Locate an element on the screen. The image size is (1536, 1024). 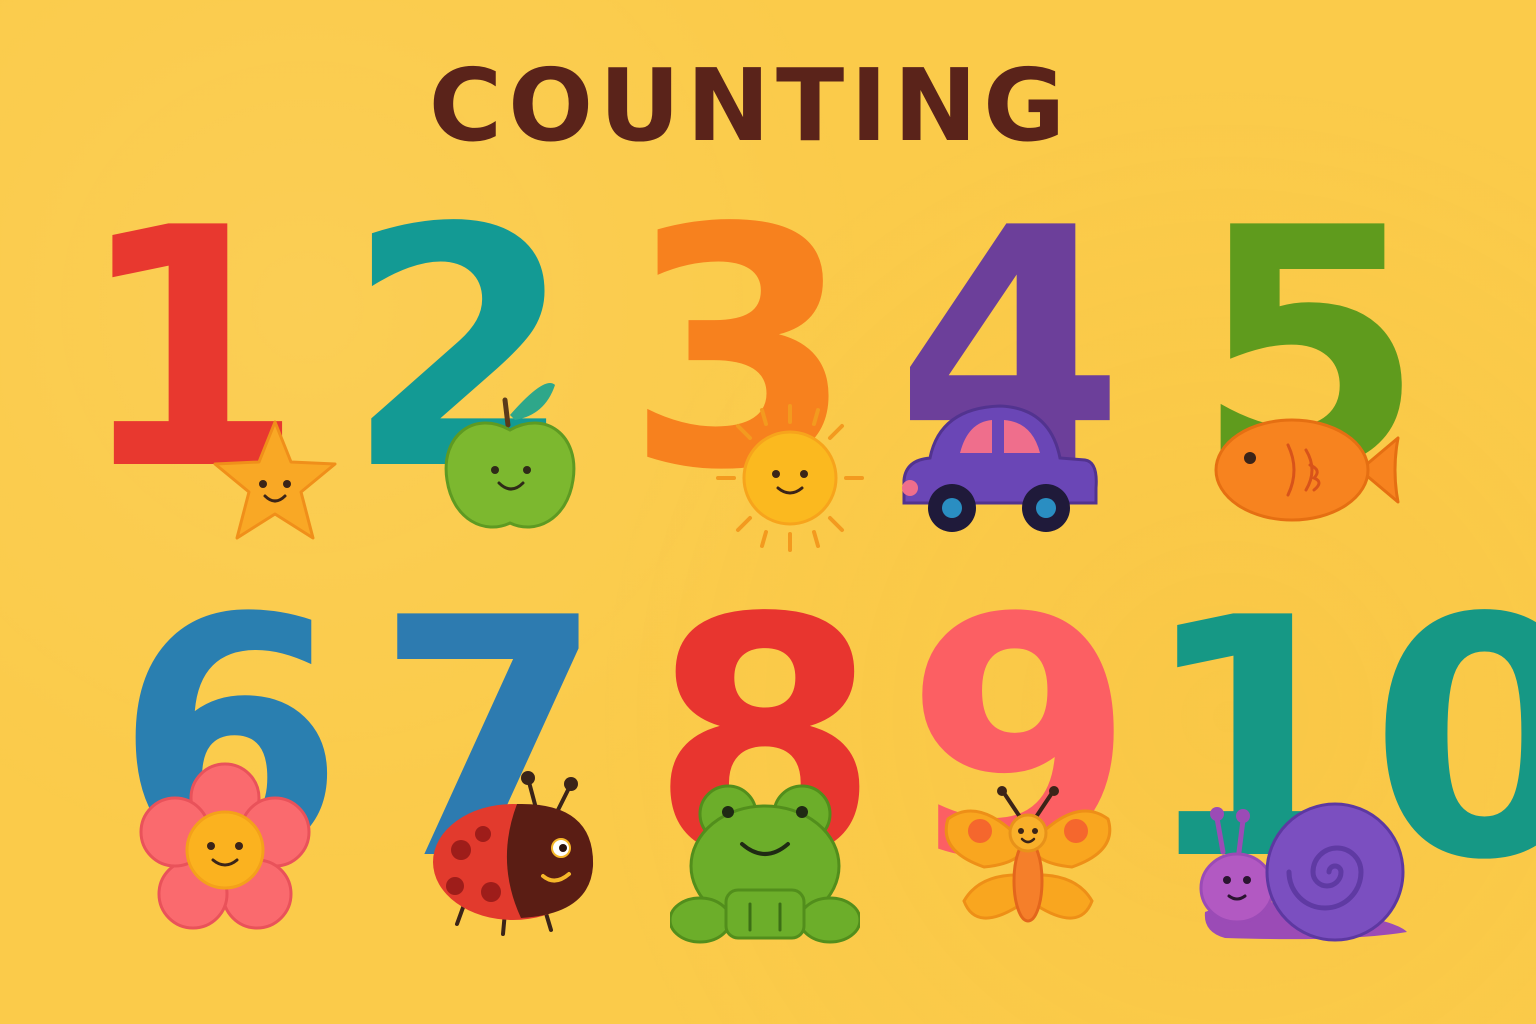
number-card-7: 7 is located at coordinates (490, 770).